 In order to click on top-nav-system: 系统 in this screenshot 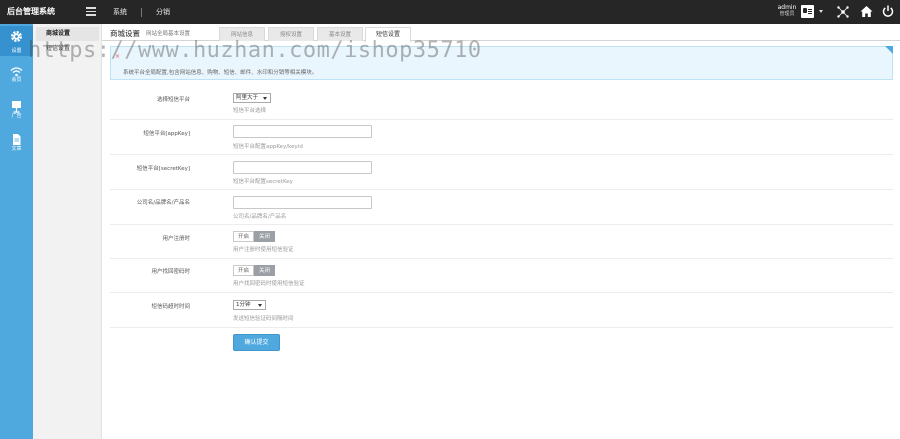, I will do `click(120, 12)`.